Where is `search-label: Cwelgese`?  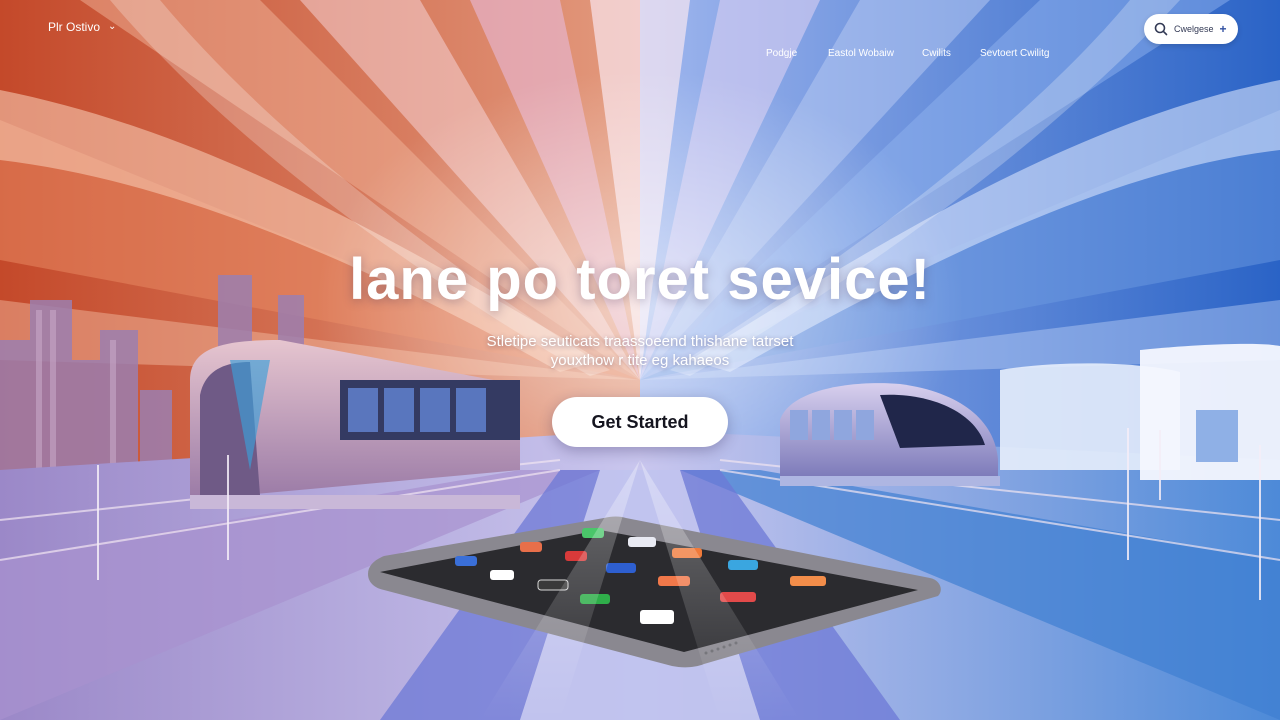 search-label: Cwelgese is located at coordinates (1194, 29).